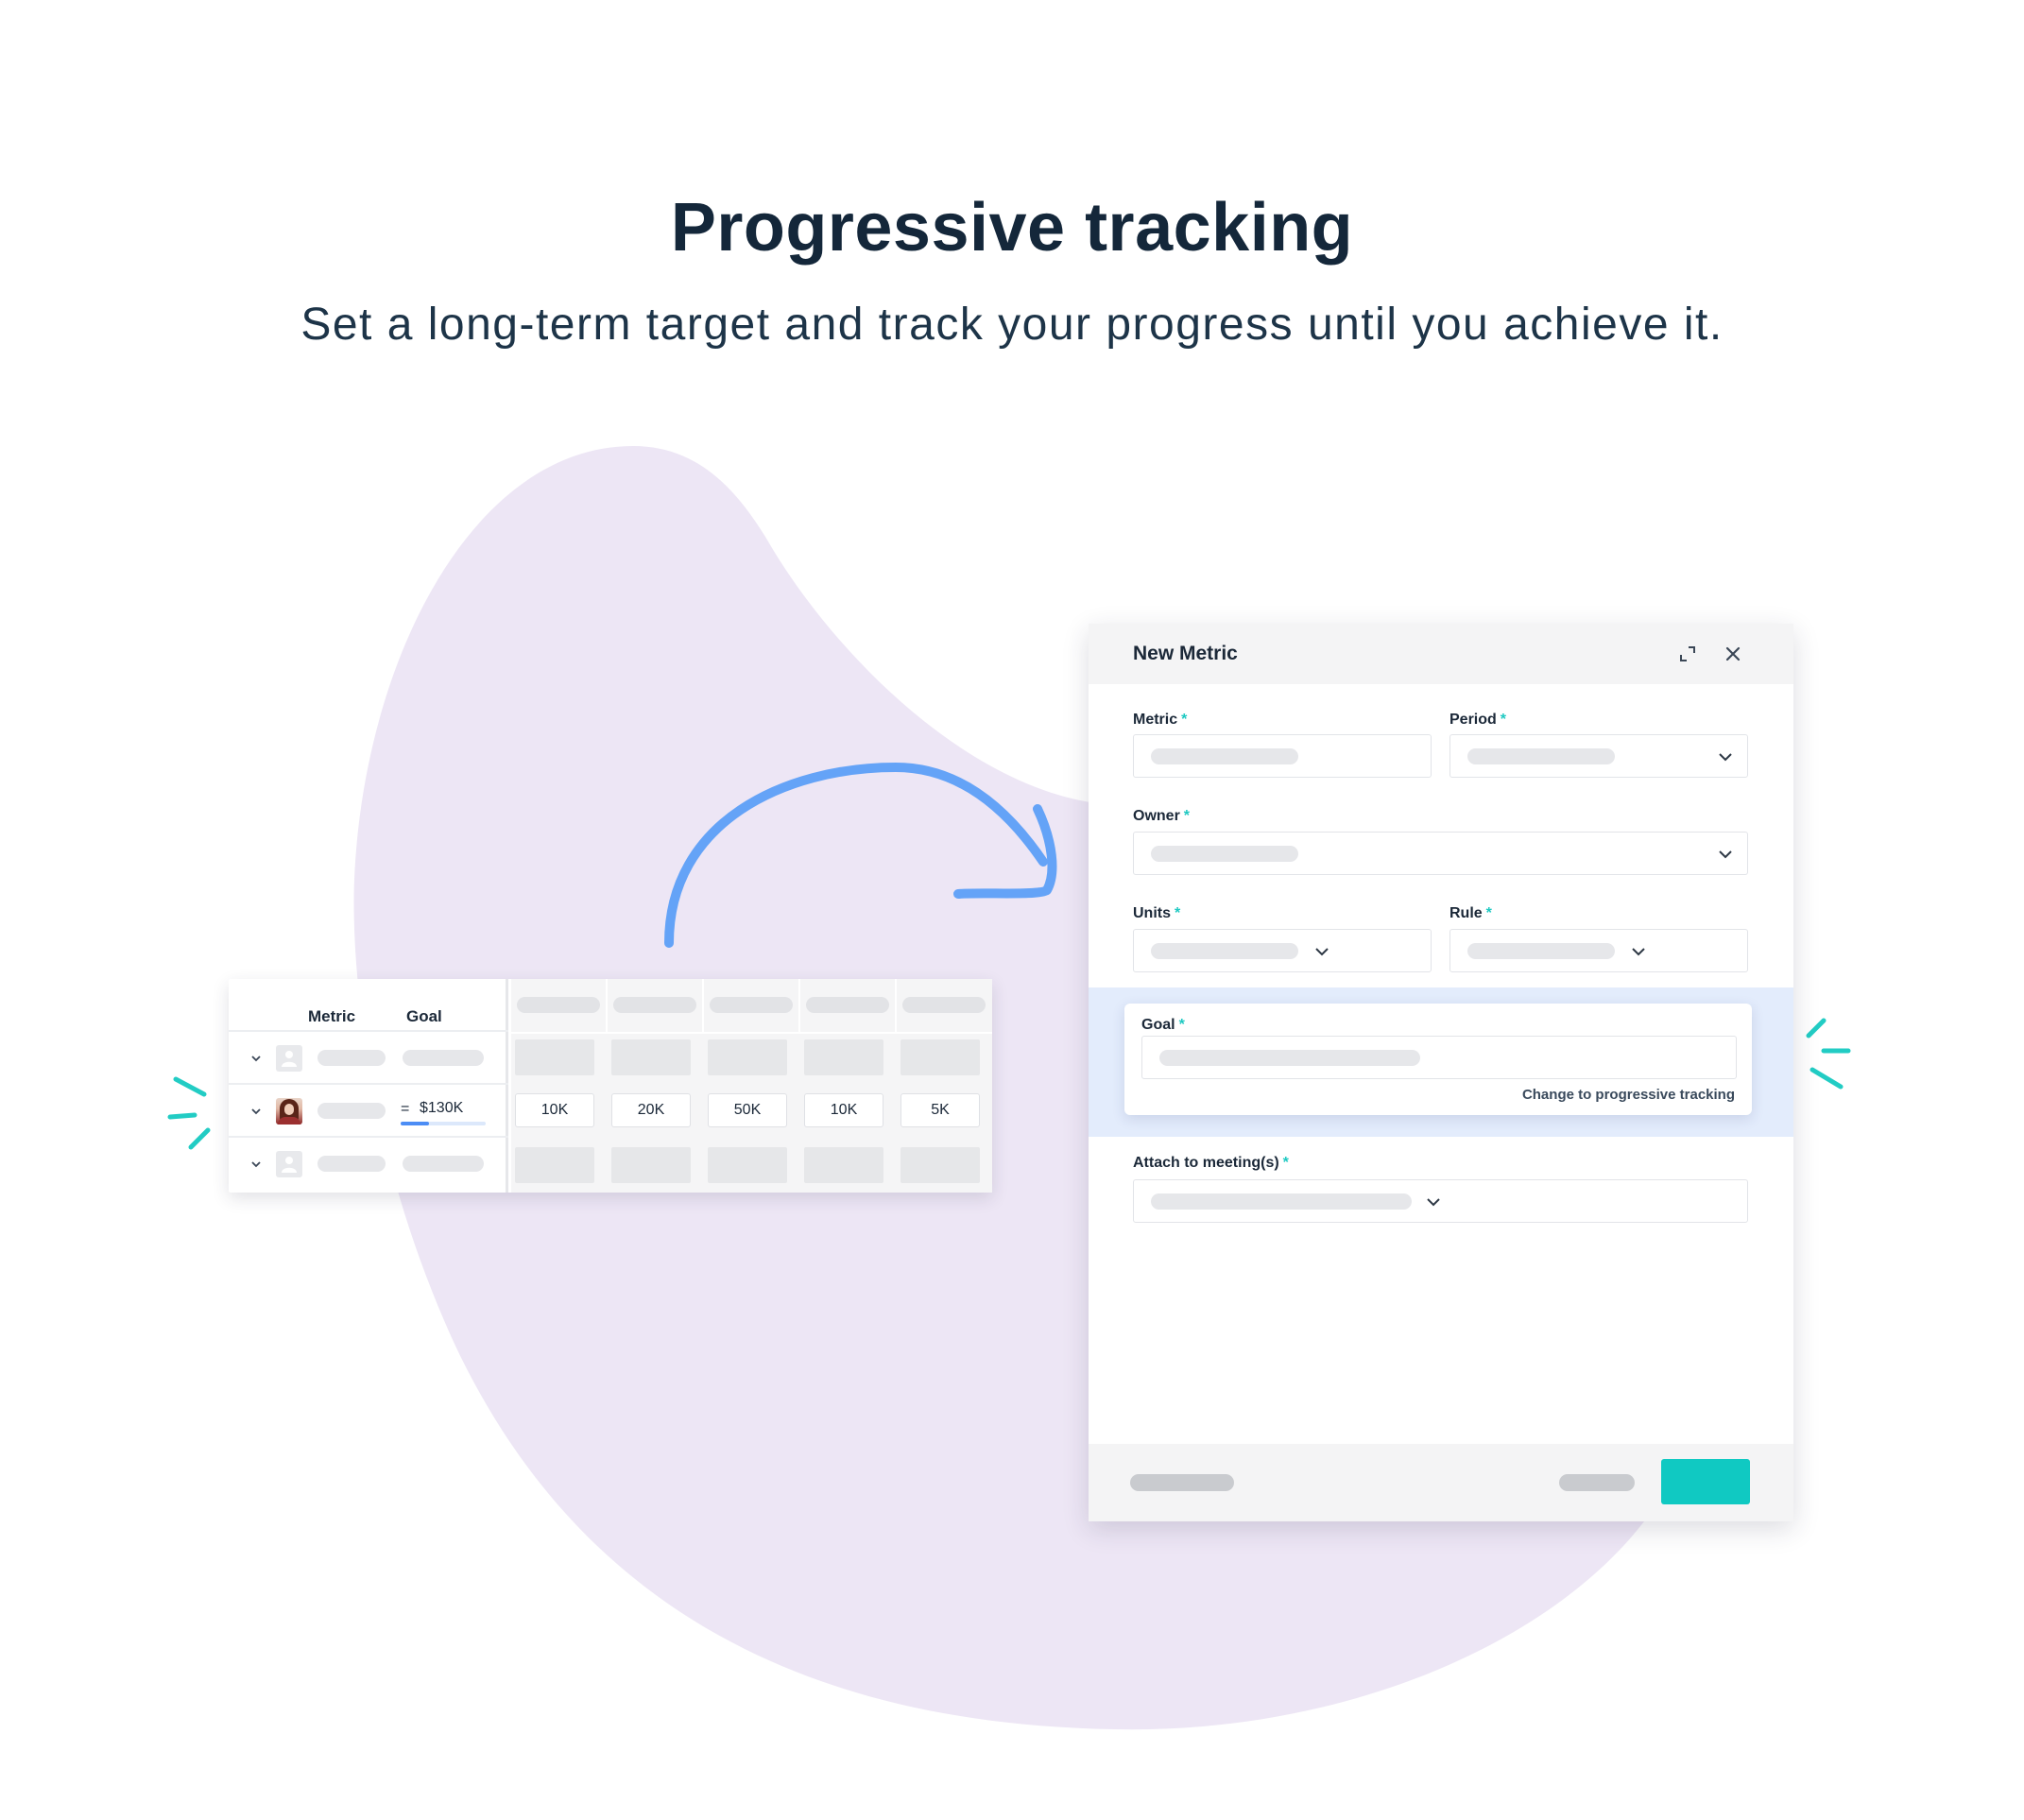 The width and height of the screenshot is (2024, 1820). What do you see at coordinates (1185, 653) in the screenshot?
I see `dialog-title: New Metric` at bounding box center [1185, 653].